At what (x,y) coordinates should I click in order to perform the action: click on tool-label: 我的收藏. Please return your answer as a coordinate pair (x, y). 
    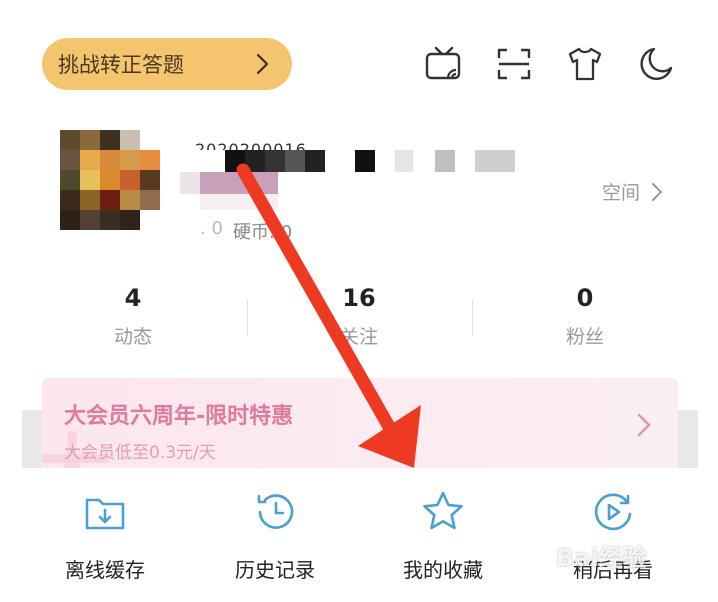
    Looking at the image, I should click on (443, 570).